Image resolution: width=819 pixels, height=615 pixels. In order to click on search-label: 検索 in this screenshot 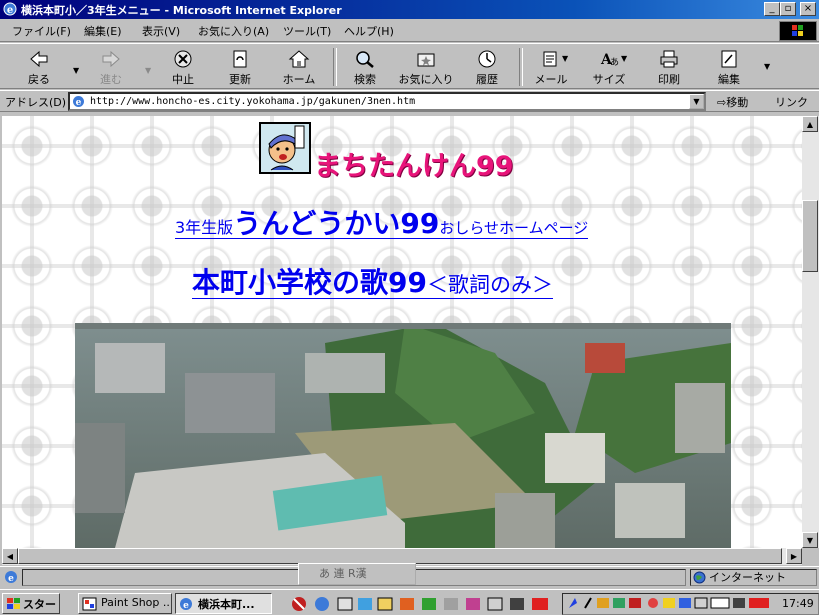, I will do `click(365, 79)`.